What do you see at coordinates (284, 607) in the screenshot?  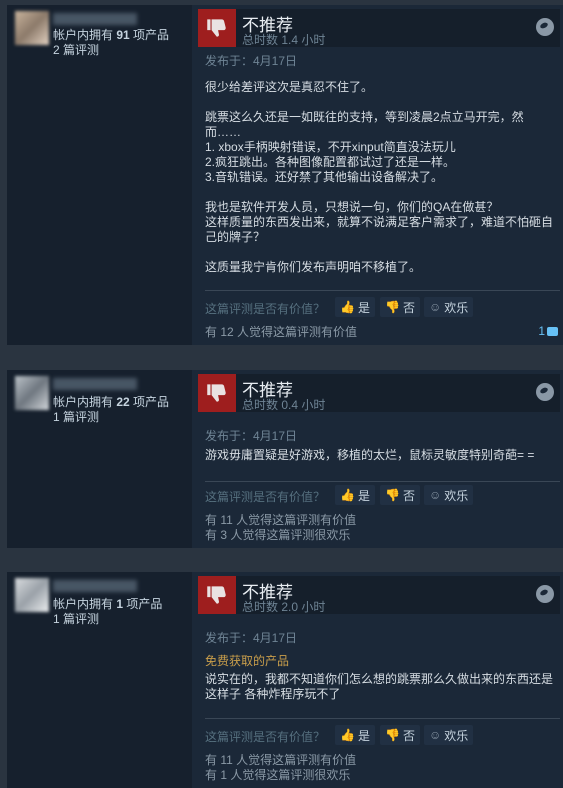 I see `playtime: 总时数 2.0 小时` at bounding box center [284, 607].